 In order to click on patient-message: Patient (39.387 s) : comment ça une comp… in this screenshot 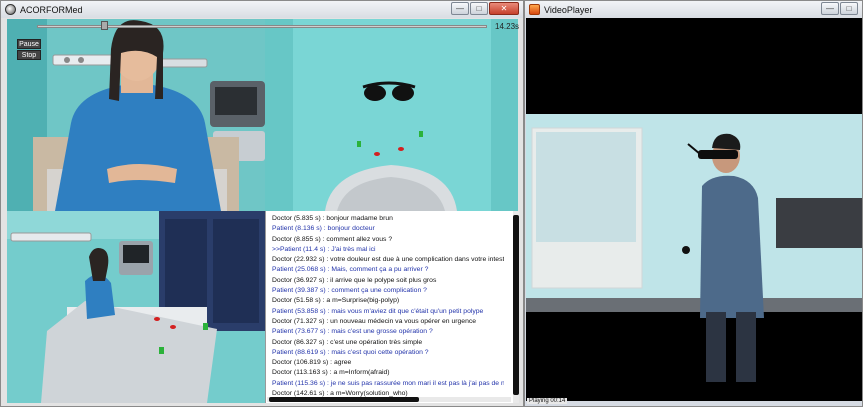, I will do `click(349, 291)`.